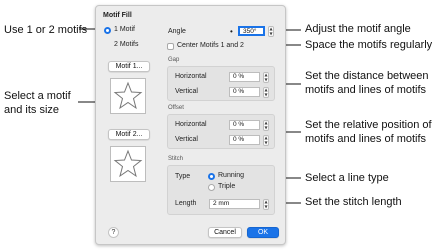  What do you see at coordinates (366, 90) in the screenshot?
I see `annotation-gap-line2: motifs and lines of motifs` at bounding box center [366, 90].